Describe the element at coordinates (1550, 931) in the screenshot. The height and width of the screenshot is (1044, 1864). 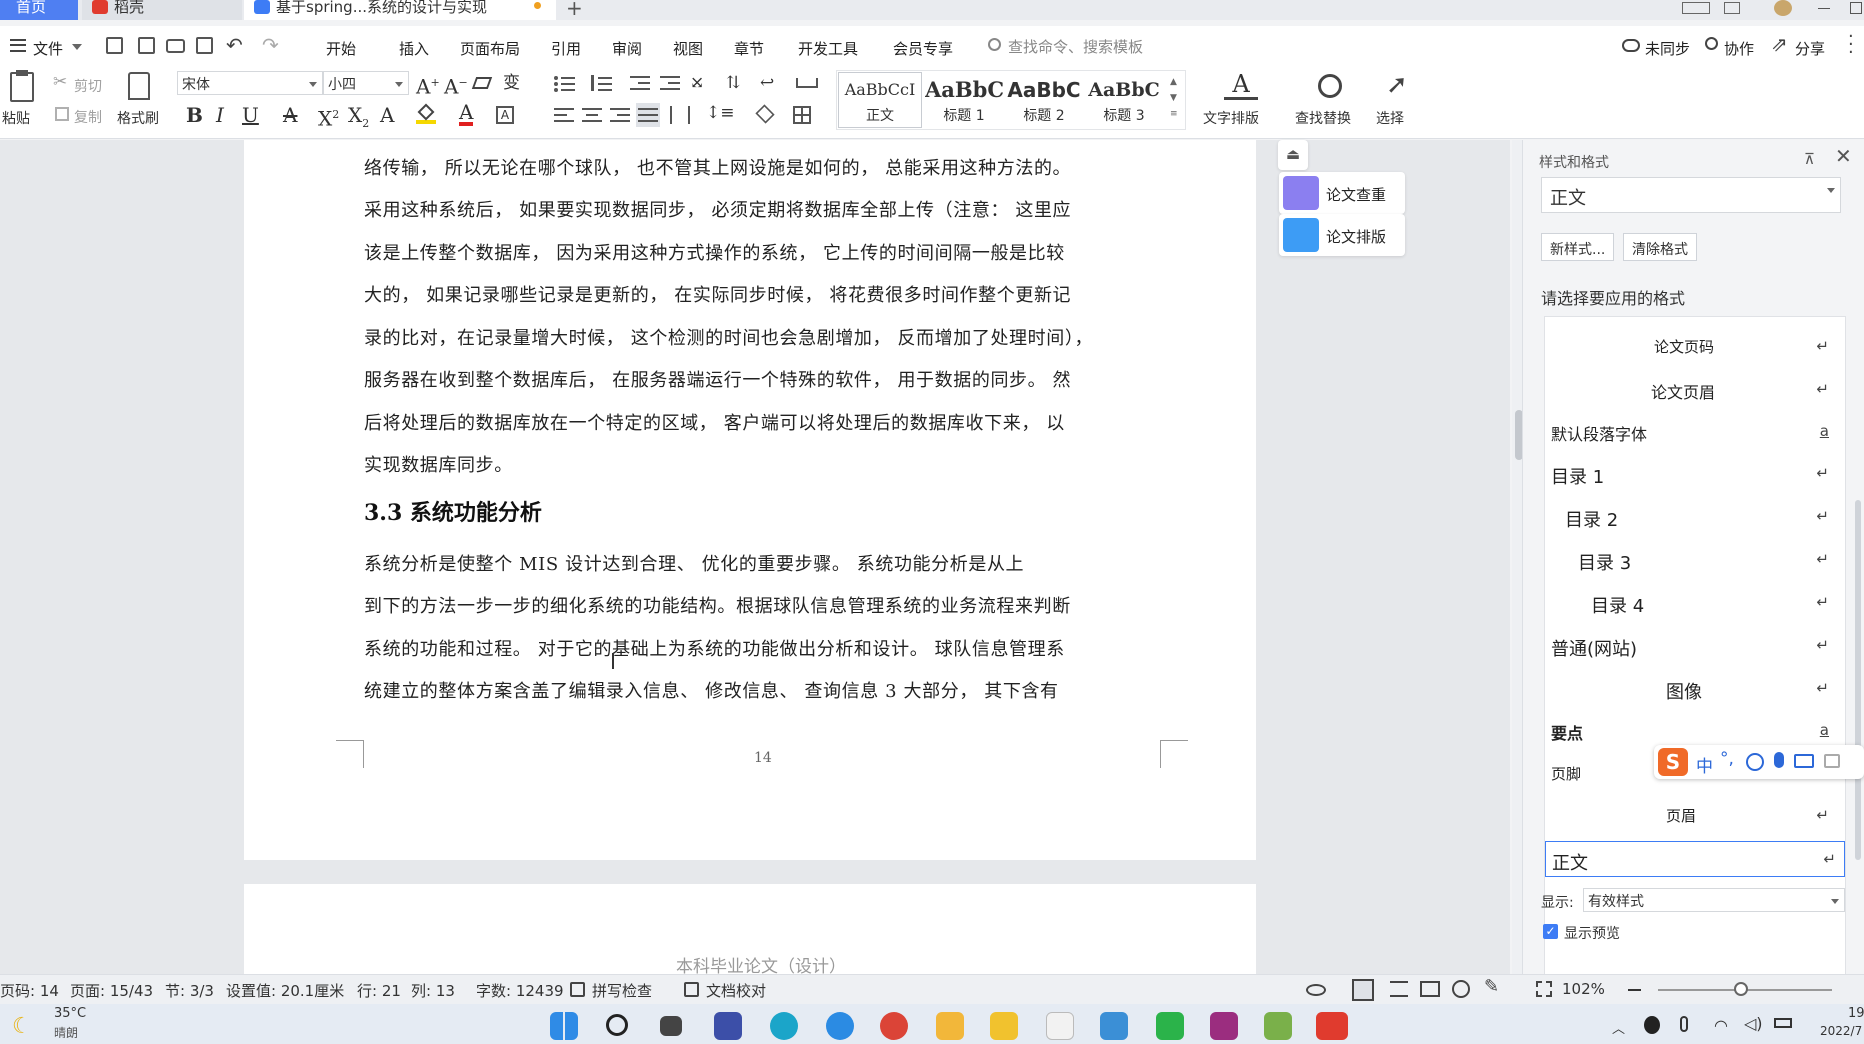
I see `preview-checkbox: ✓` at that location.